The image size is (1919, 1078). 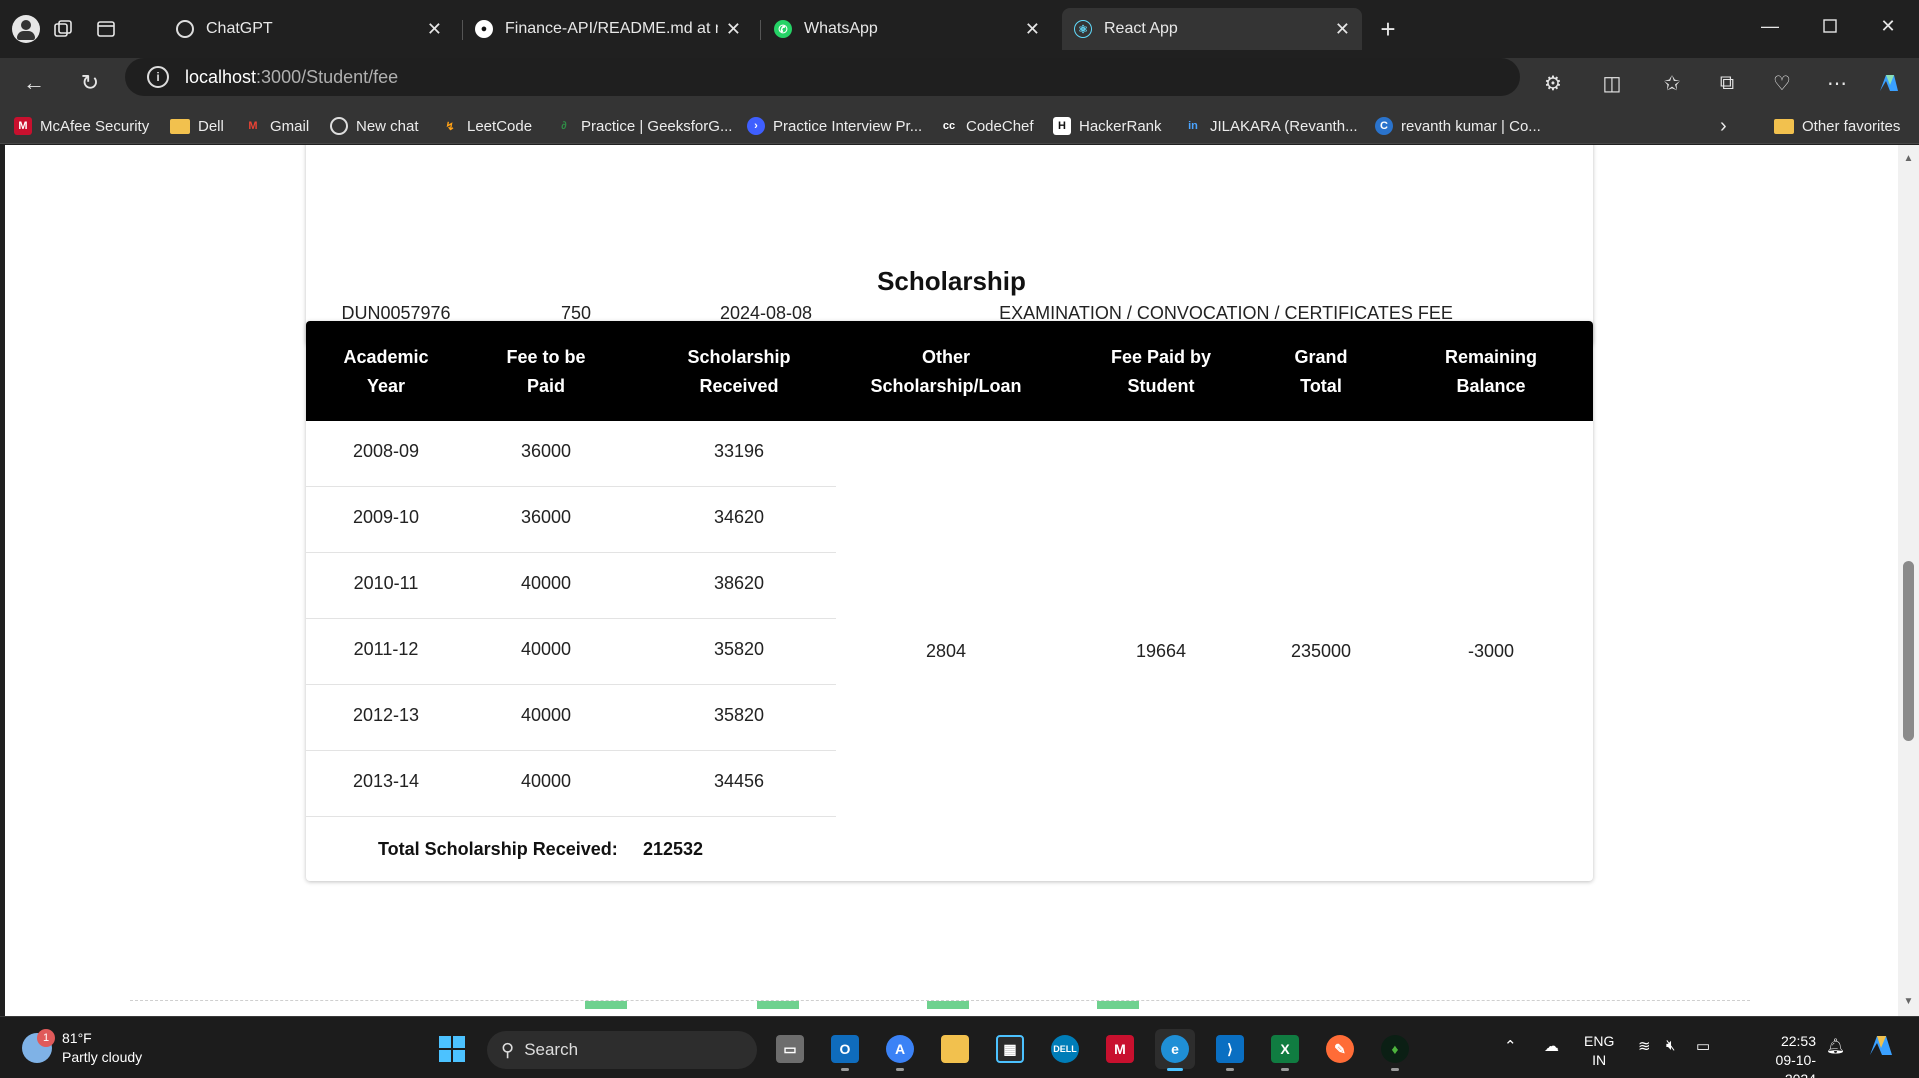 I want to click on favorite-dell: Dell, so click(x=197, y=126).